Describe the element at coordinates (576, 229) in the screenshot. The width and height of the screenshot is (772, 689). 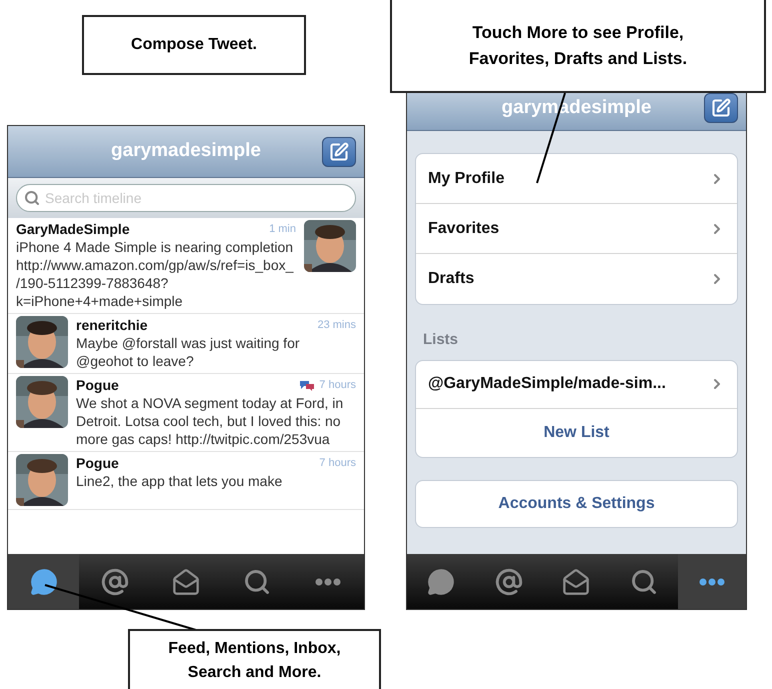
I see `menu-item: Favorites` at that location.